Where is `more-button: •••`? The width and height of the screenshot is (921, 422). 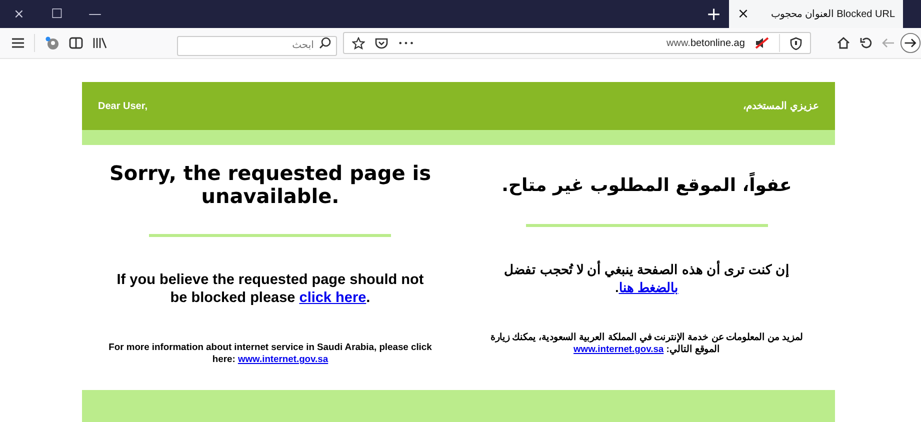
more-button: ••• is located at coordinates (407, 43).